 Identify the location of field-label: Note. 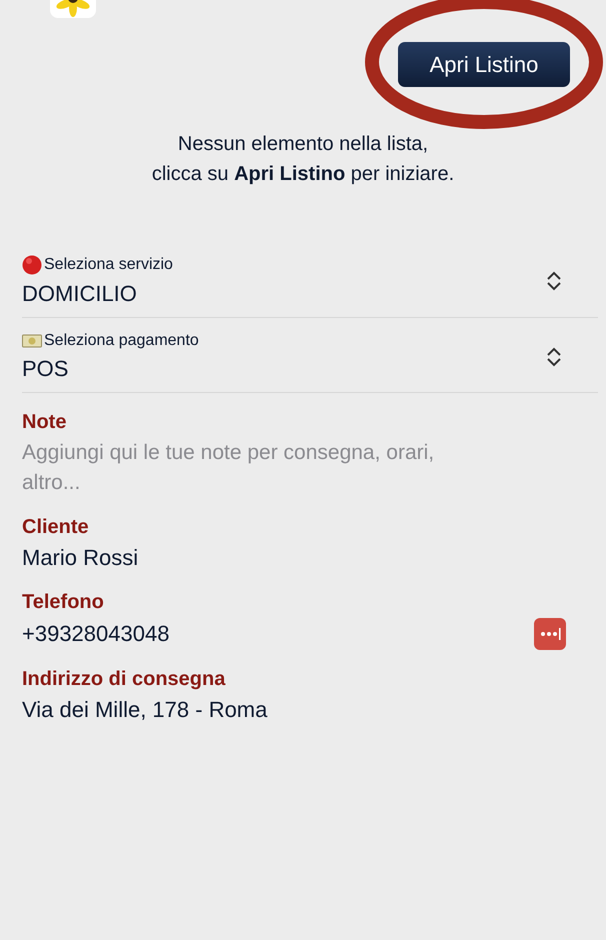
(45, 422).